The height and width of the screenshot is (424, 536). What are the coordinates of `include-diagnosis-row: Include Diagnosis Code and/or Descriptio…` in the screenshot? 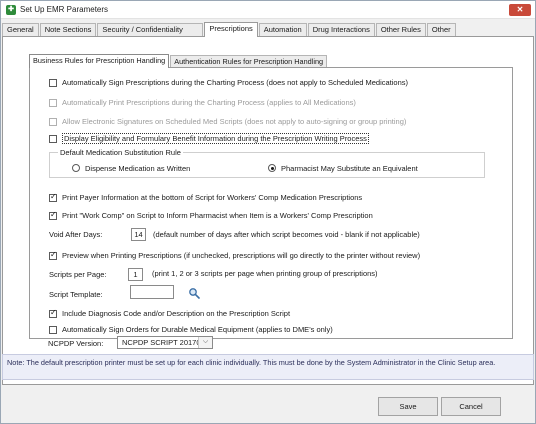 It's located at (169, 313).